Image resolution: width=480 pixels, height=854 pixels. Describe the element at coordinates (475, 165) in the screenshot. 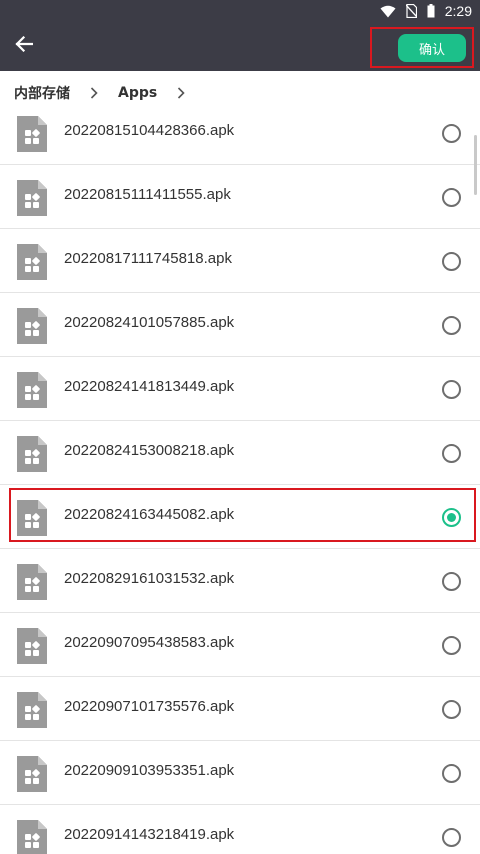

I see `scrollbar-thumb` at that location.